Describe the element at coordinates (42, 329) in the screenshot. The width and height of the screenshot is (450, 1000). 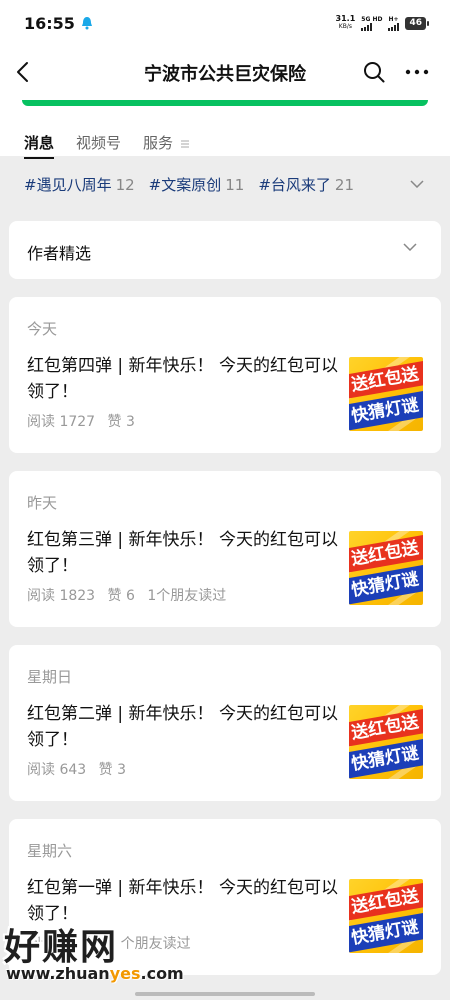
I see `article-day: 今天` at that location.